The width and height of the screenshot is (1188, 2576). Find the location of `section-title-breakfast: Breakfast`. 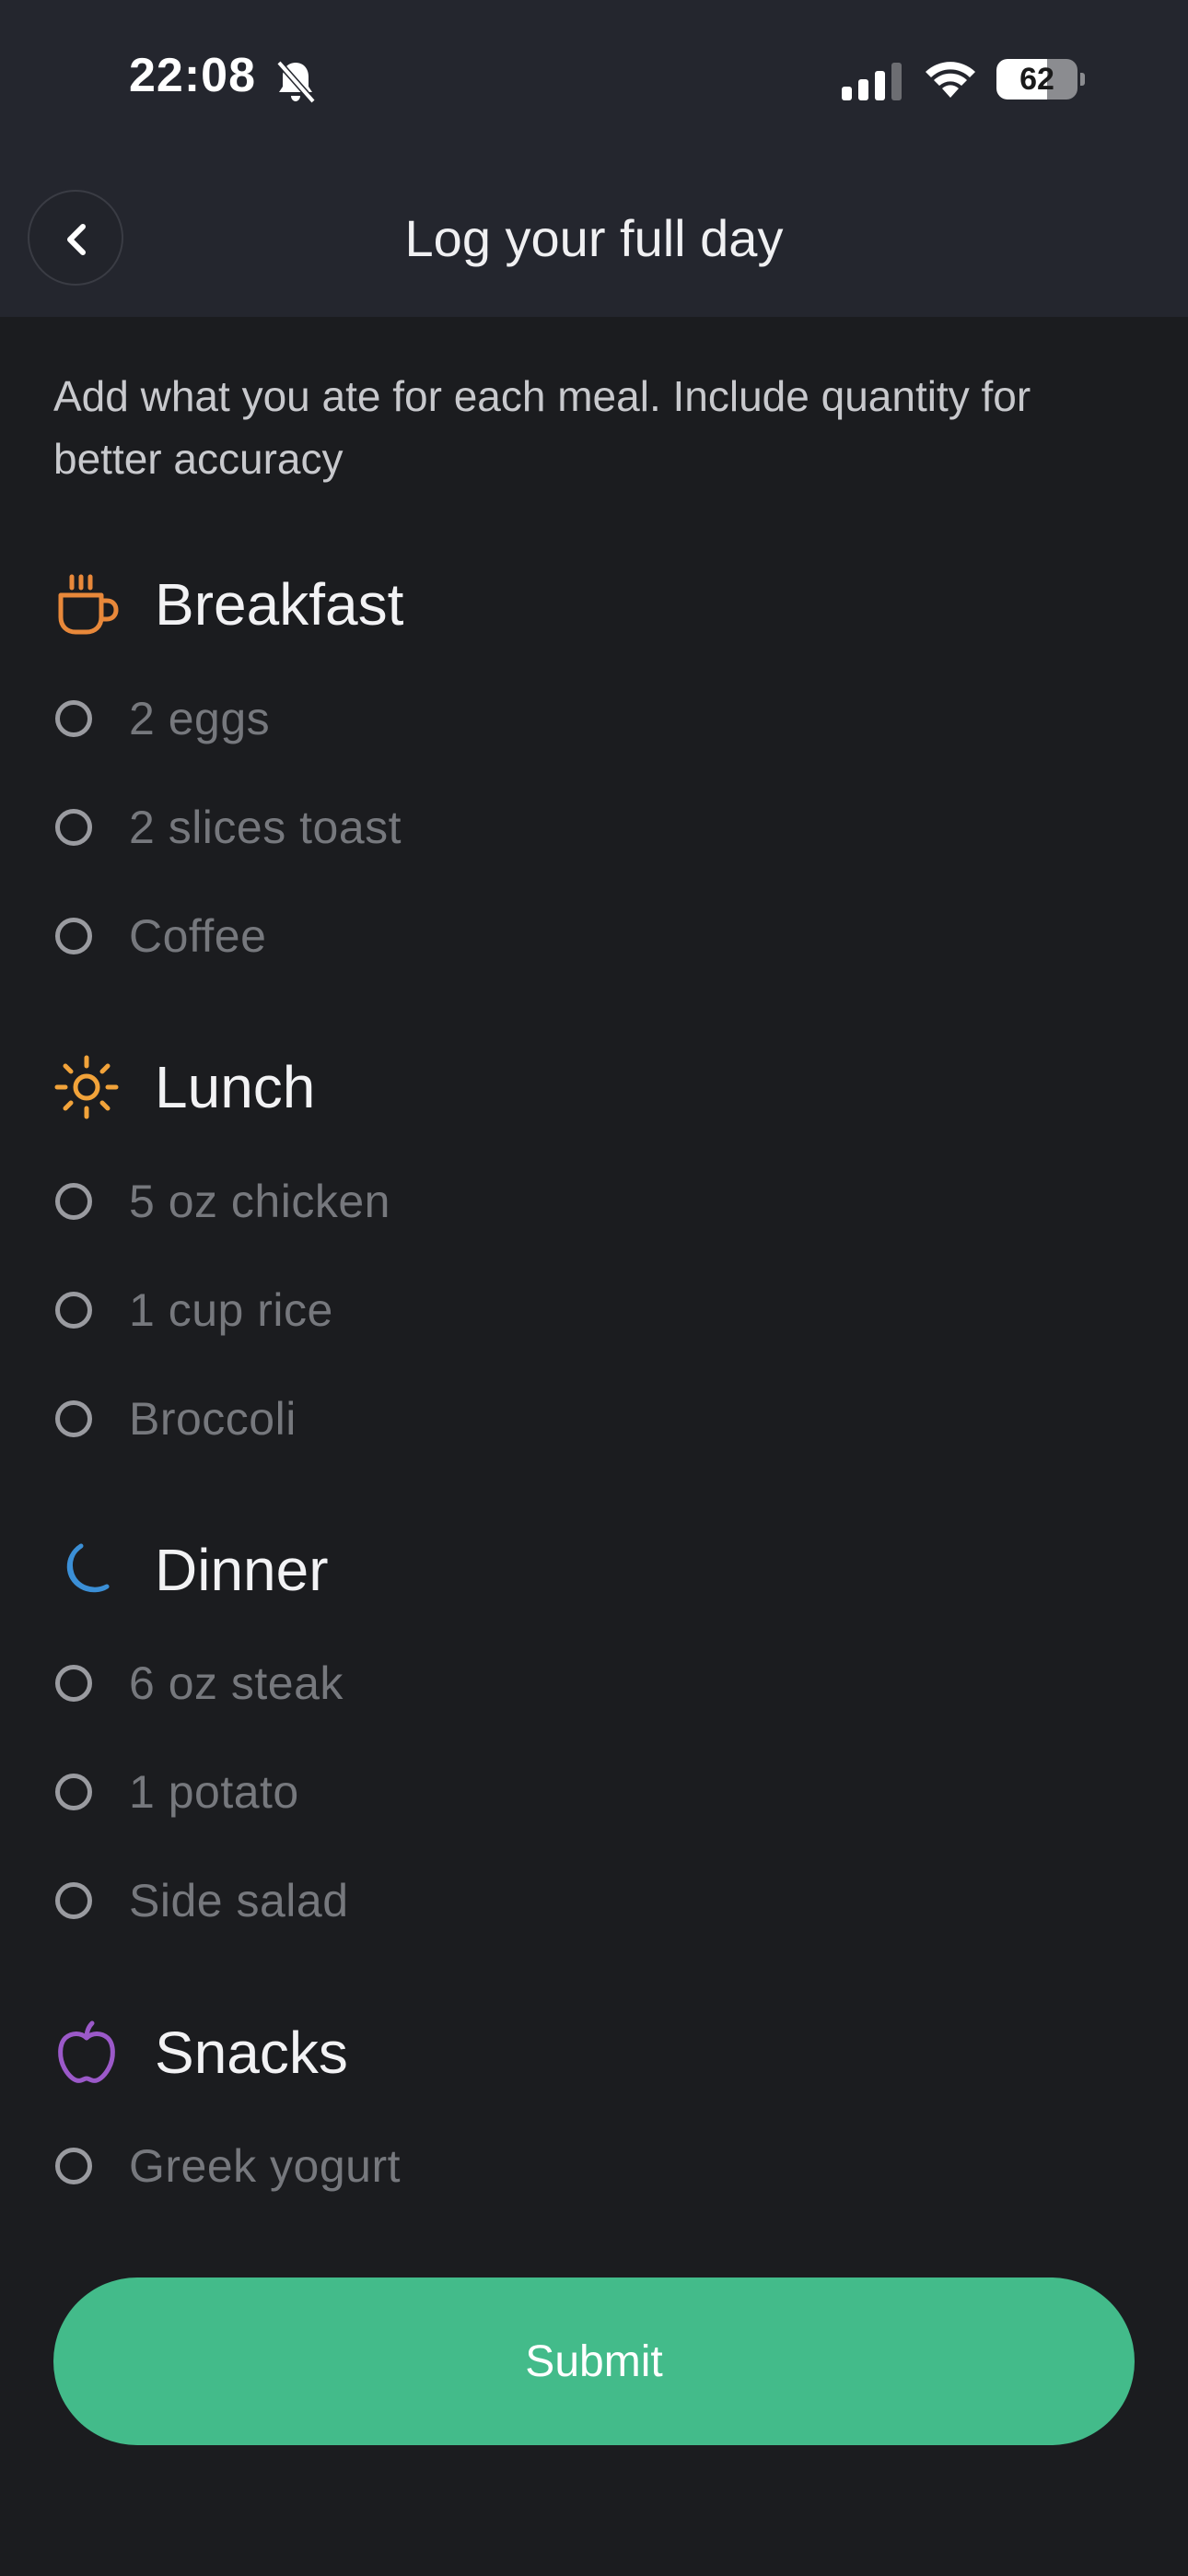

section-title-breakfast: Breakfast is located at coordinates (279, 604).